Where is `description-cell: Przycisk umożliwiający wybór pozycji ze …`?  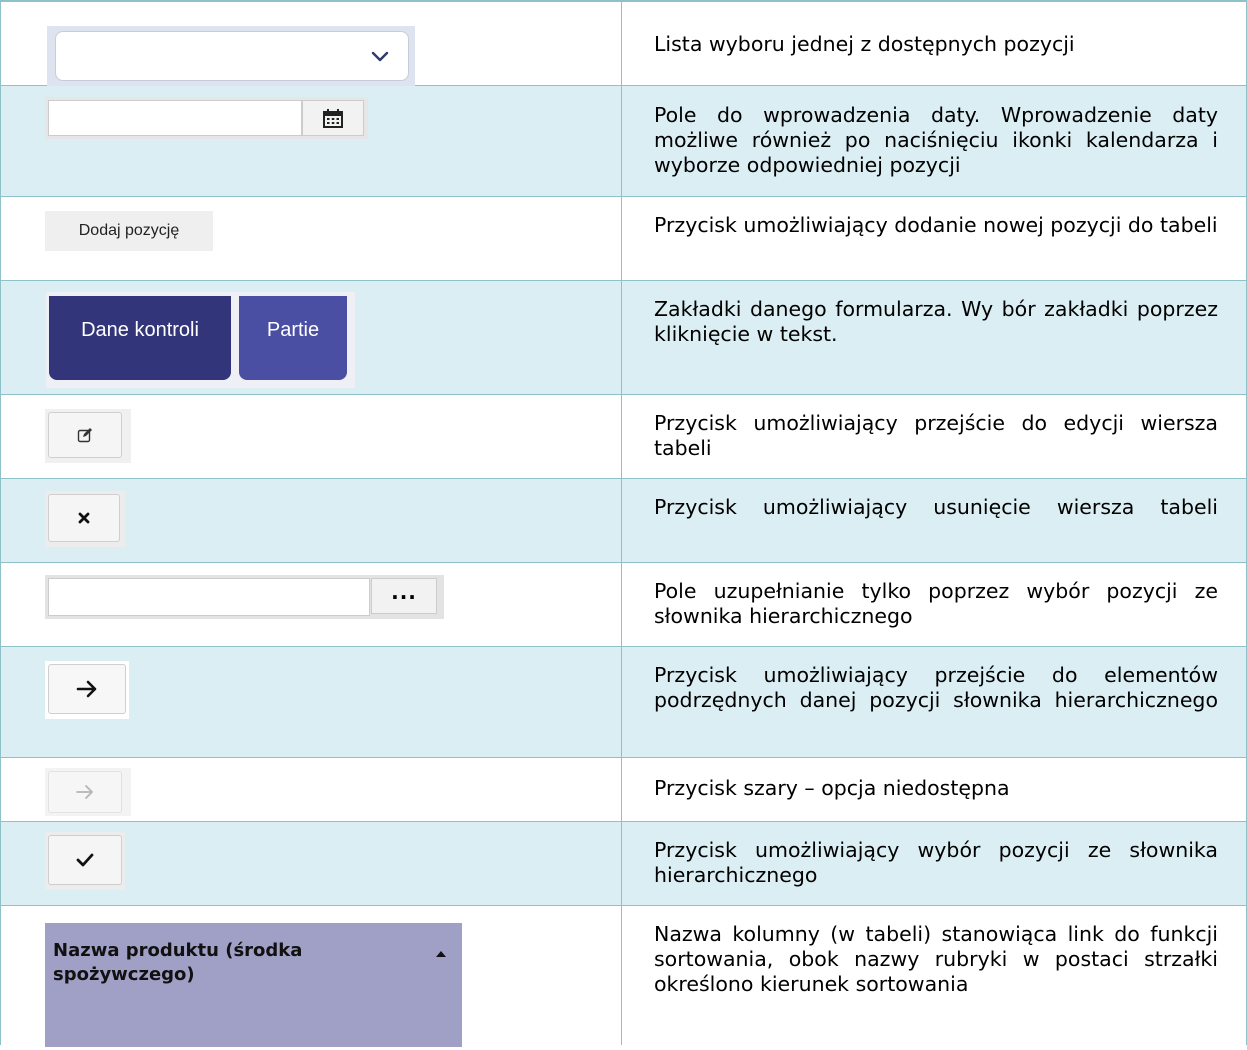 description-cell: Przycisk umożliwiający wybór pozycji ze … is located at coordinates (934, 862).